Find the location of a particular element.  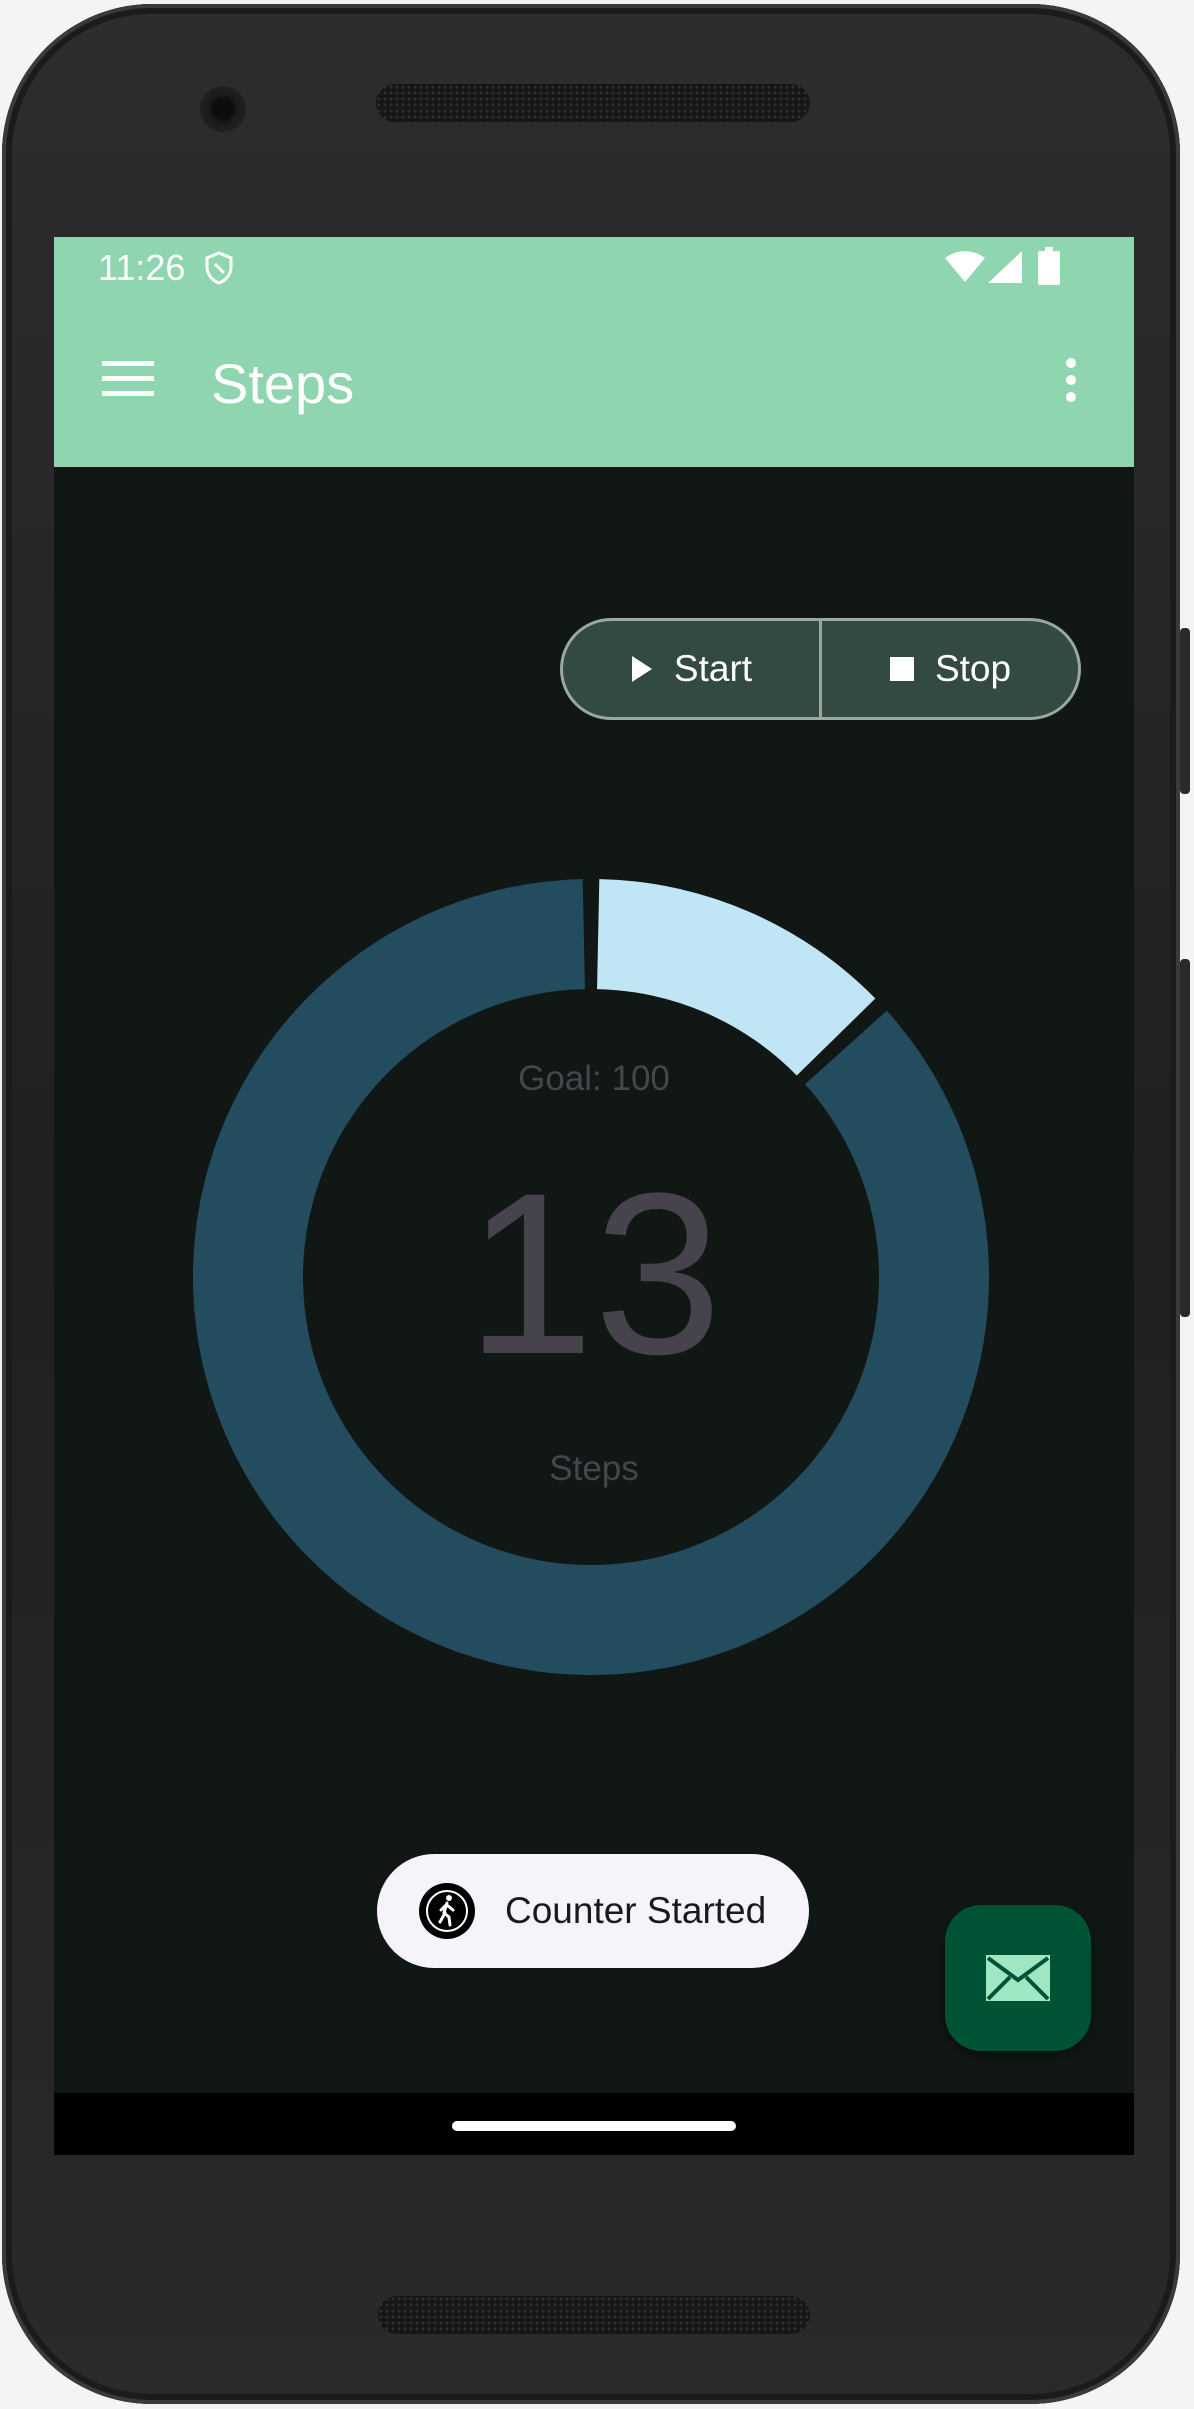

home-handle is located at coordinates (594, 2126).